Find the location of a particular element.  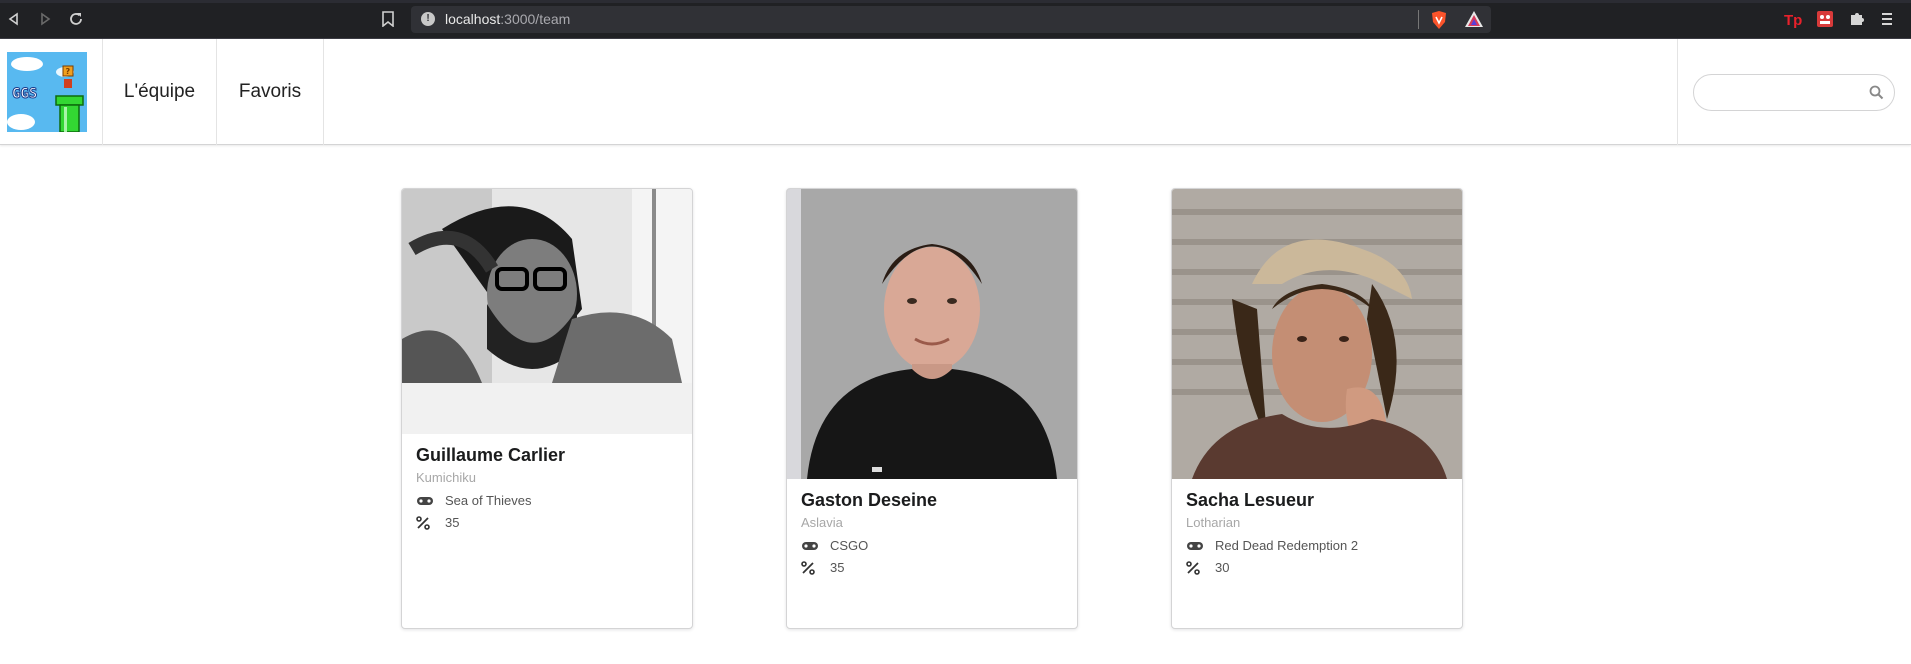

team-member-card: Gaston Deseine Aslavia CSGO 35 is located at coordinates (932, 408).